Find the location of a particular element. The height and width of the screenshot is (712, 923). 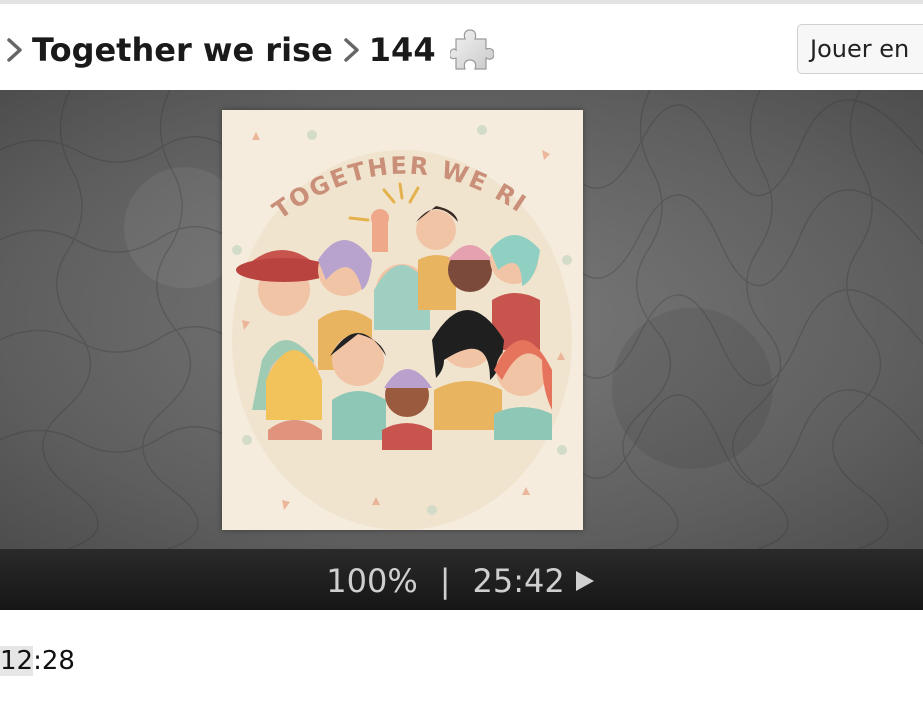

breadcrumb: Together we rise 144 is located at coordinates (249, 50).